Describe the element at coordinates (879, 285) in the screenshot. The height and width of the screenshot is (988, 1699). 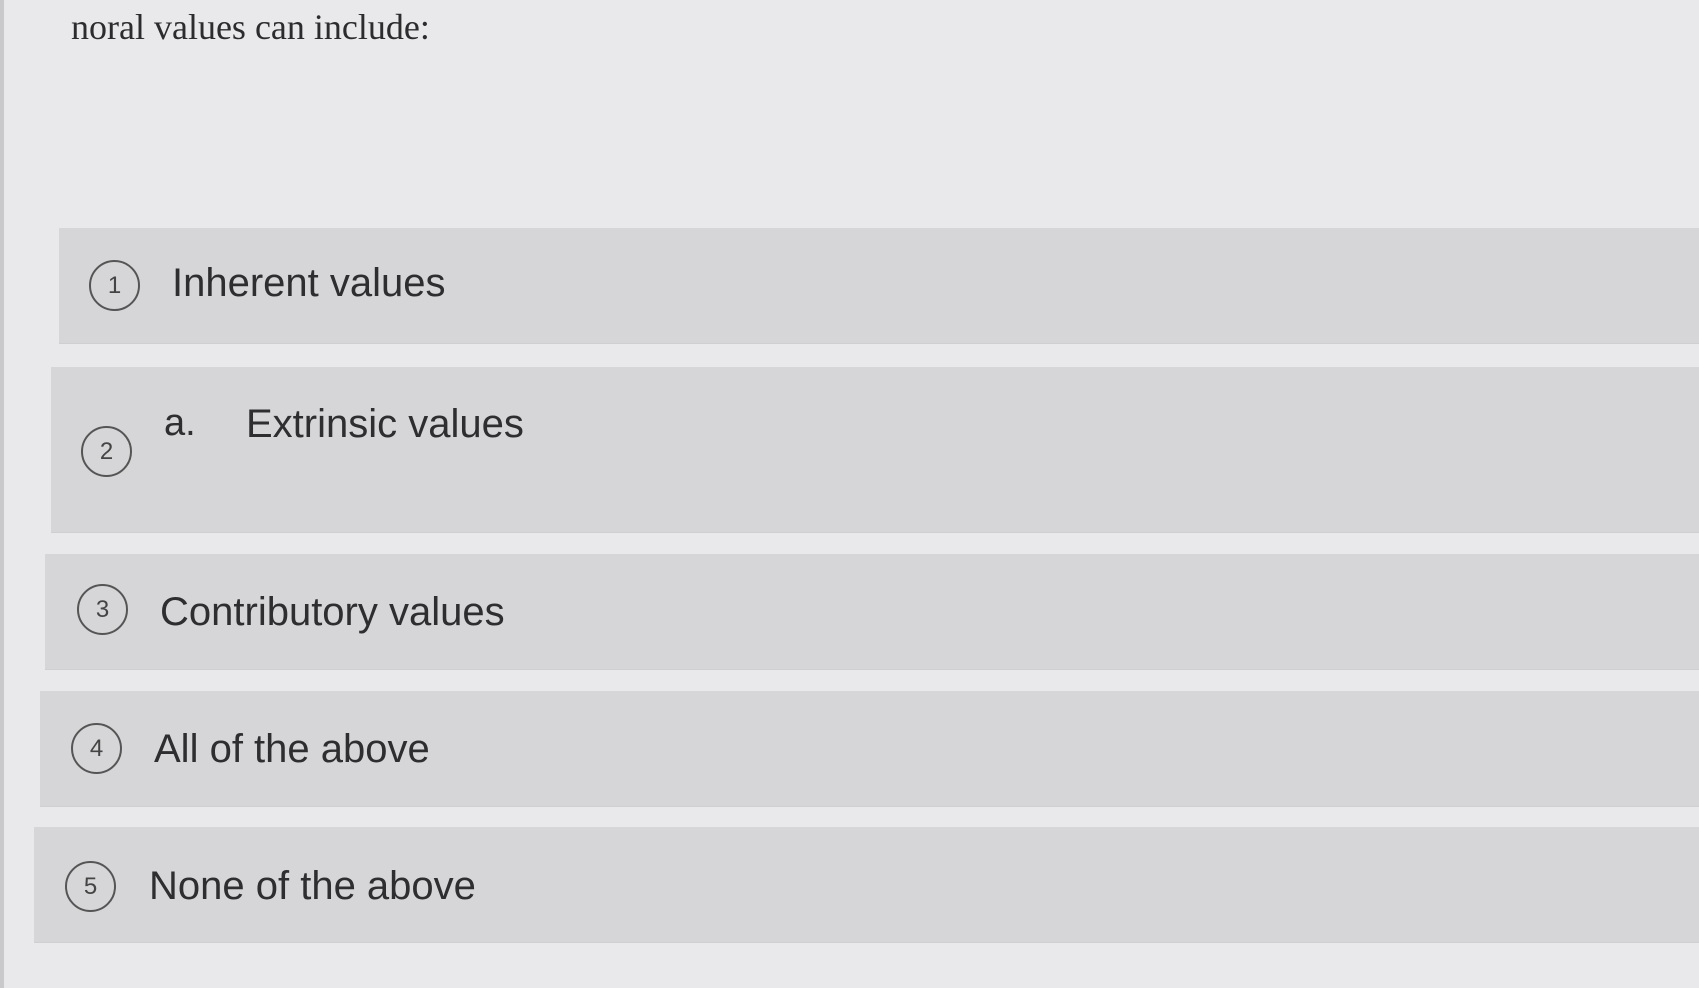
I see `answer-option-1: 1 Inherent values` at that location.